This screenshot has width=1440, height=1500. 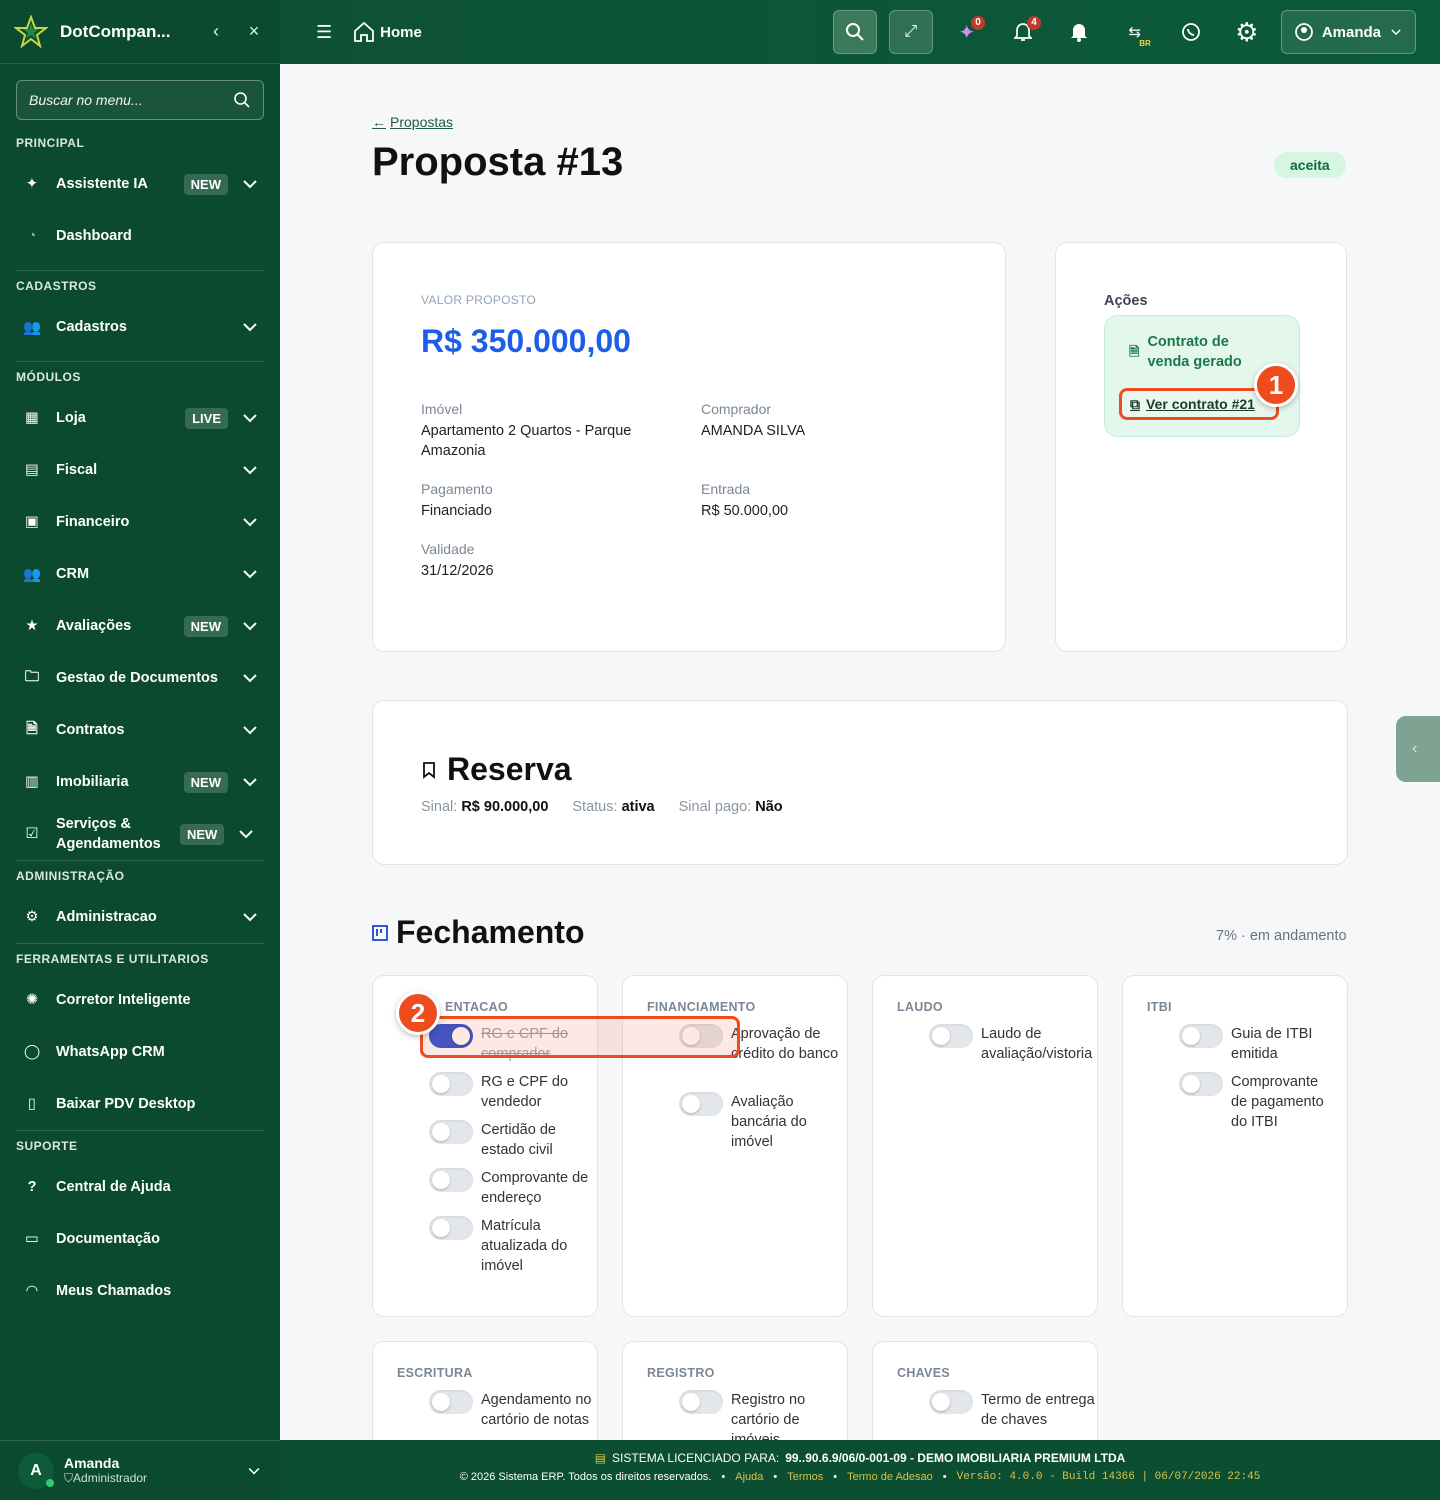 I want to click on hamburger-menu-icon: ☰, so click(x=324, y=32).